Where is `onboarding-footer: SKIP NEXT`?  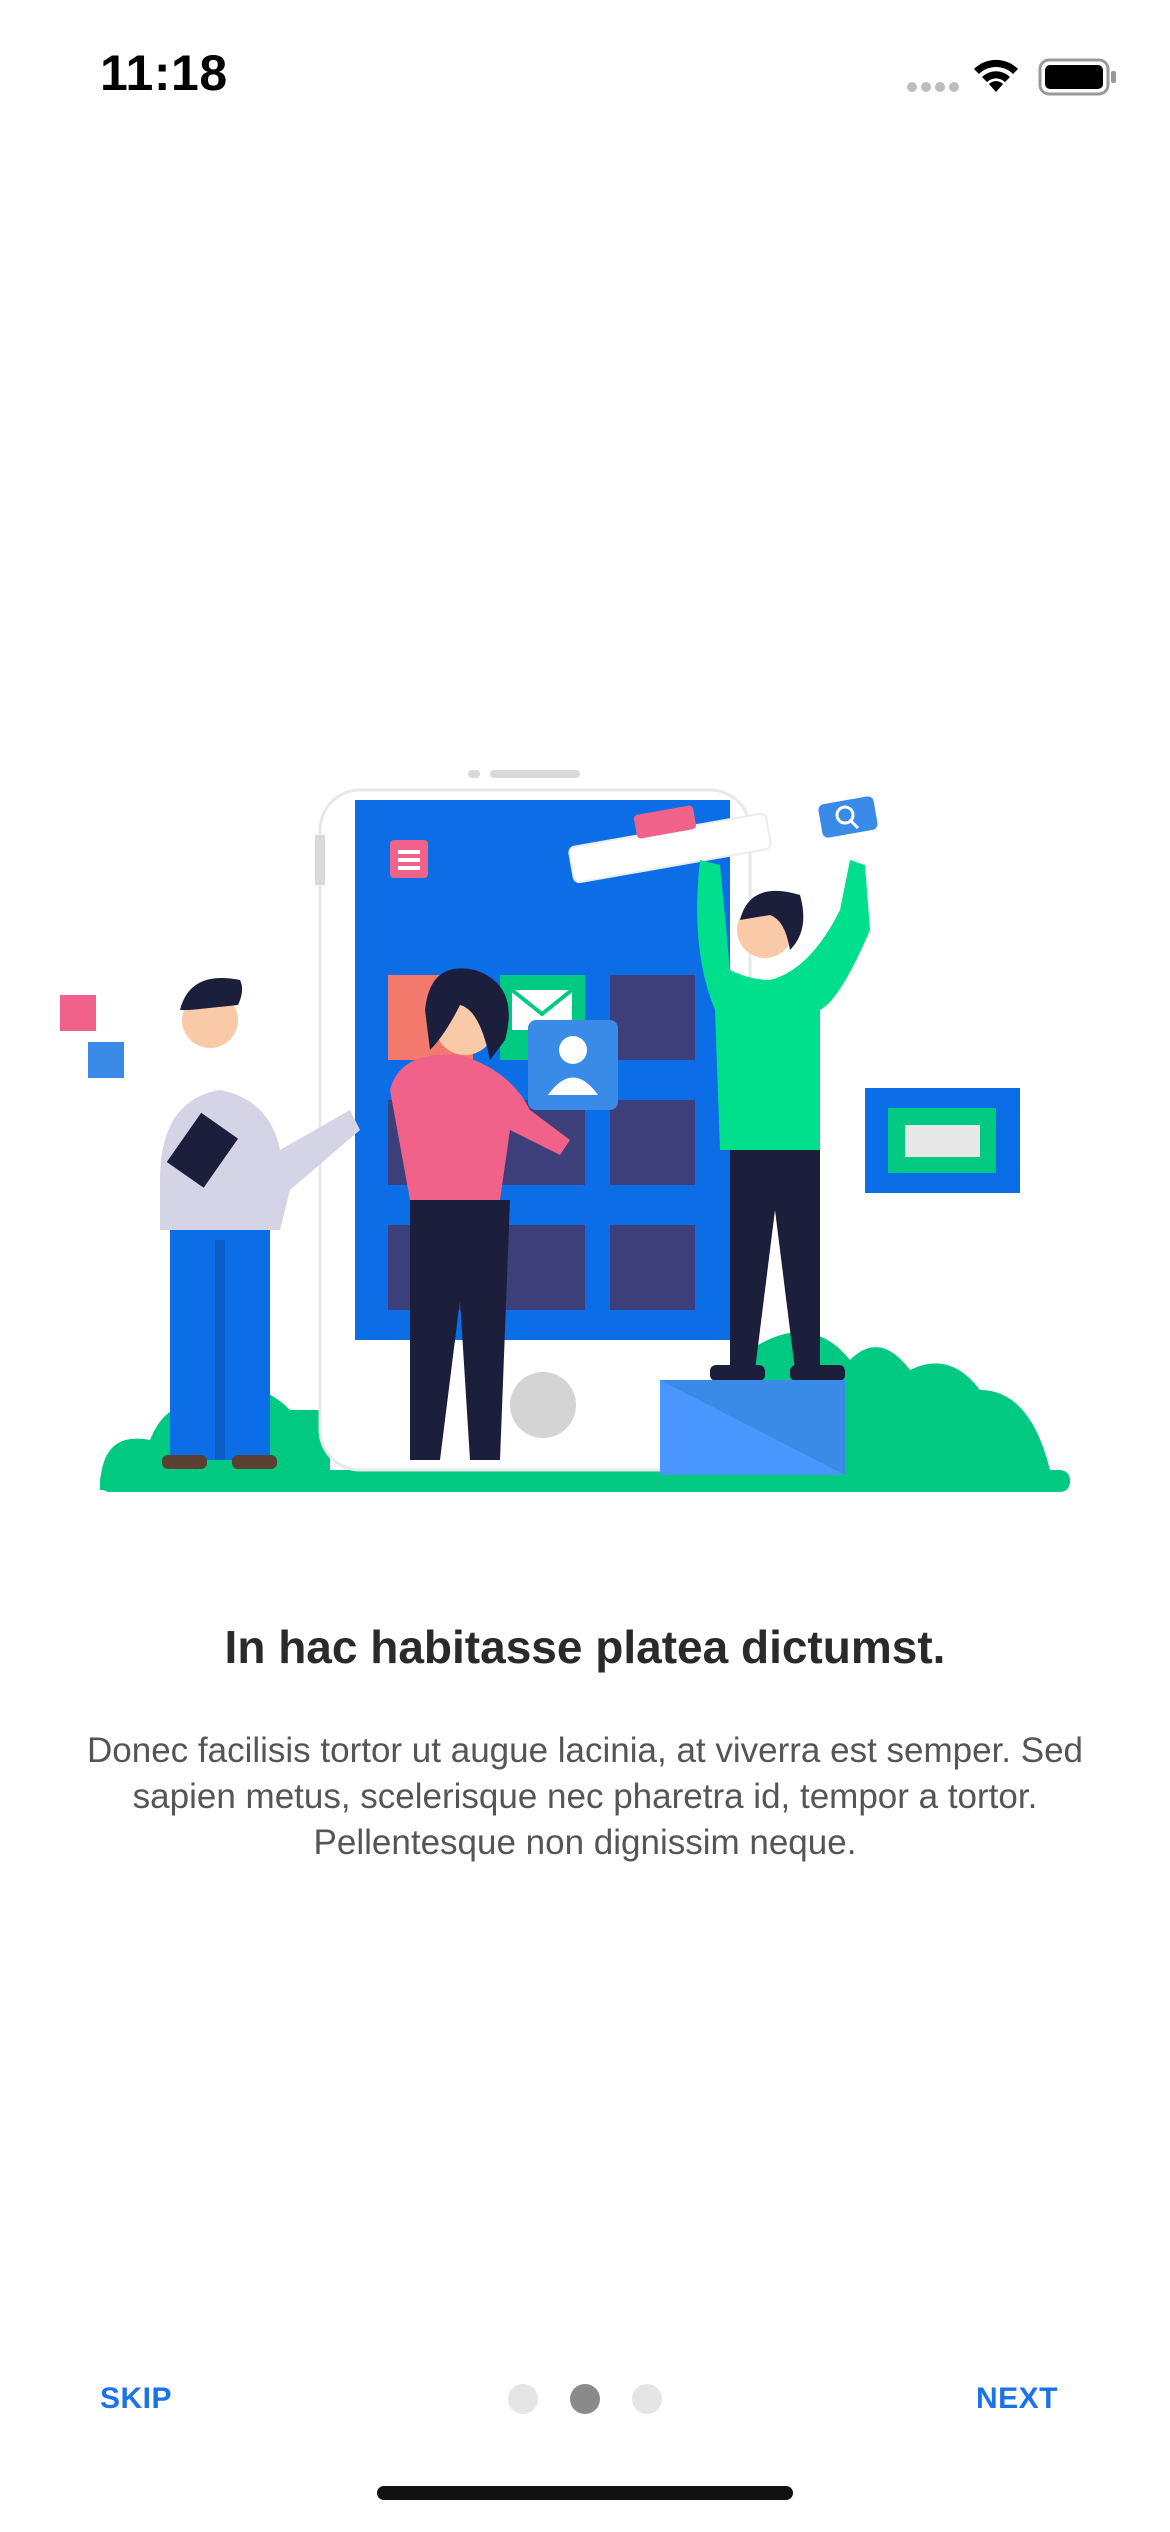
onboarding-footer: SKIP NEXT is located at coordinates (585, 2400).